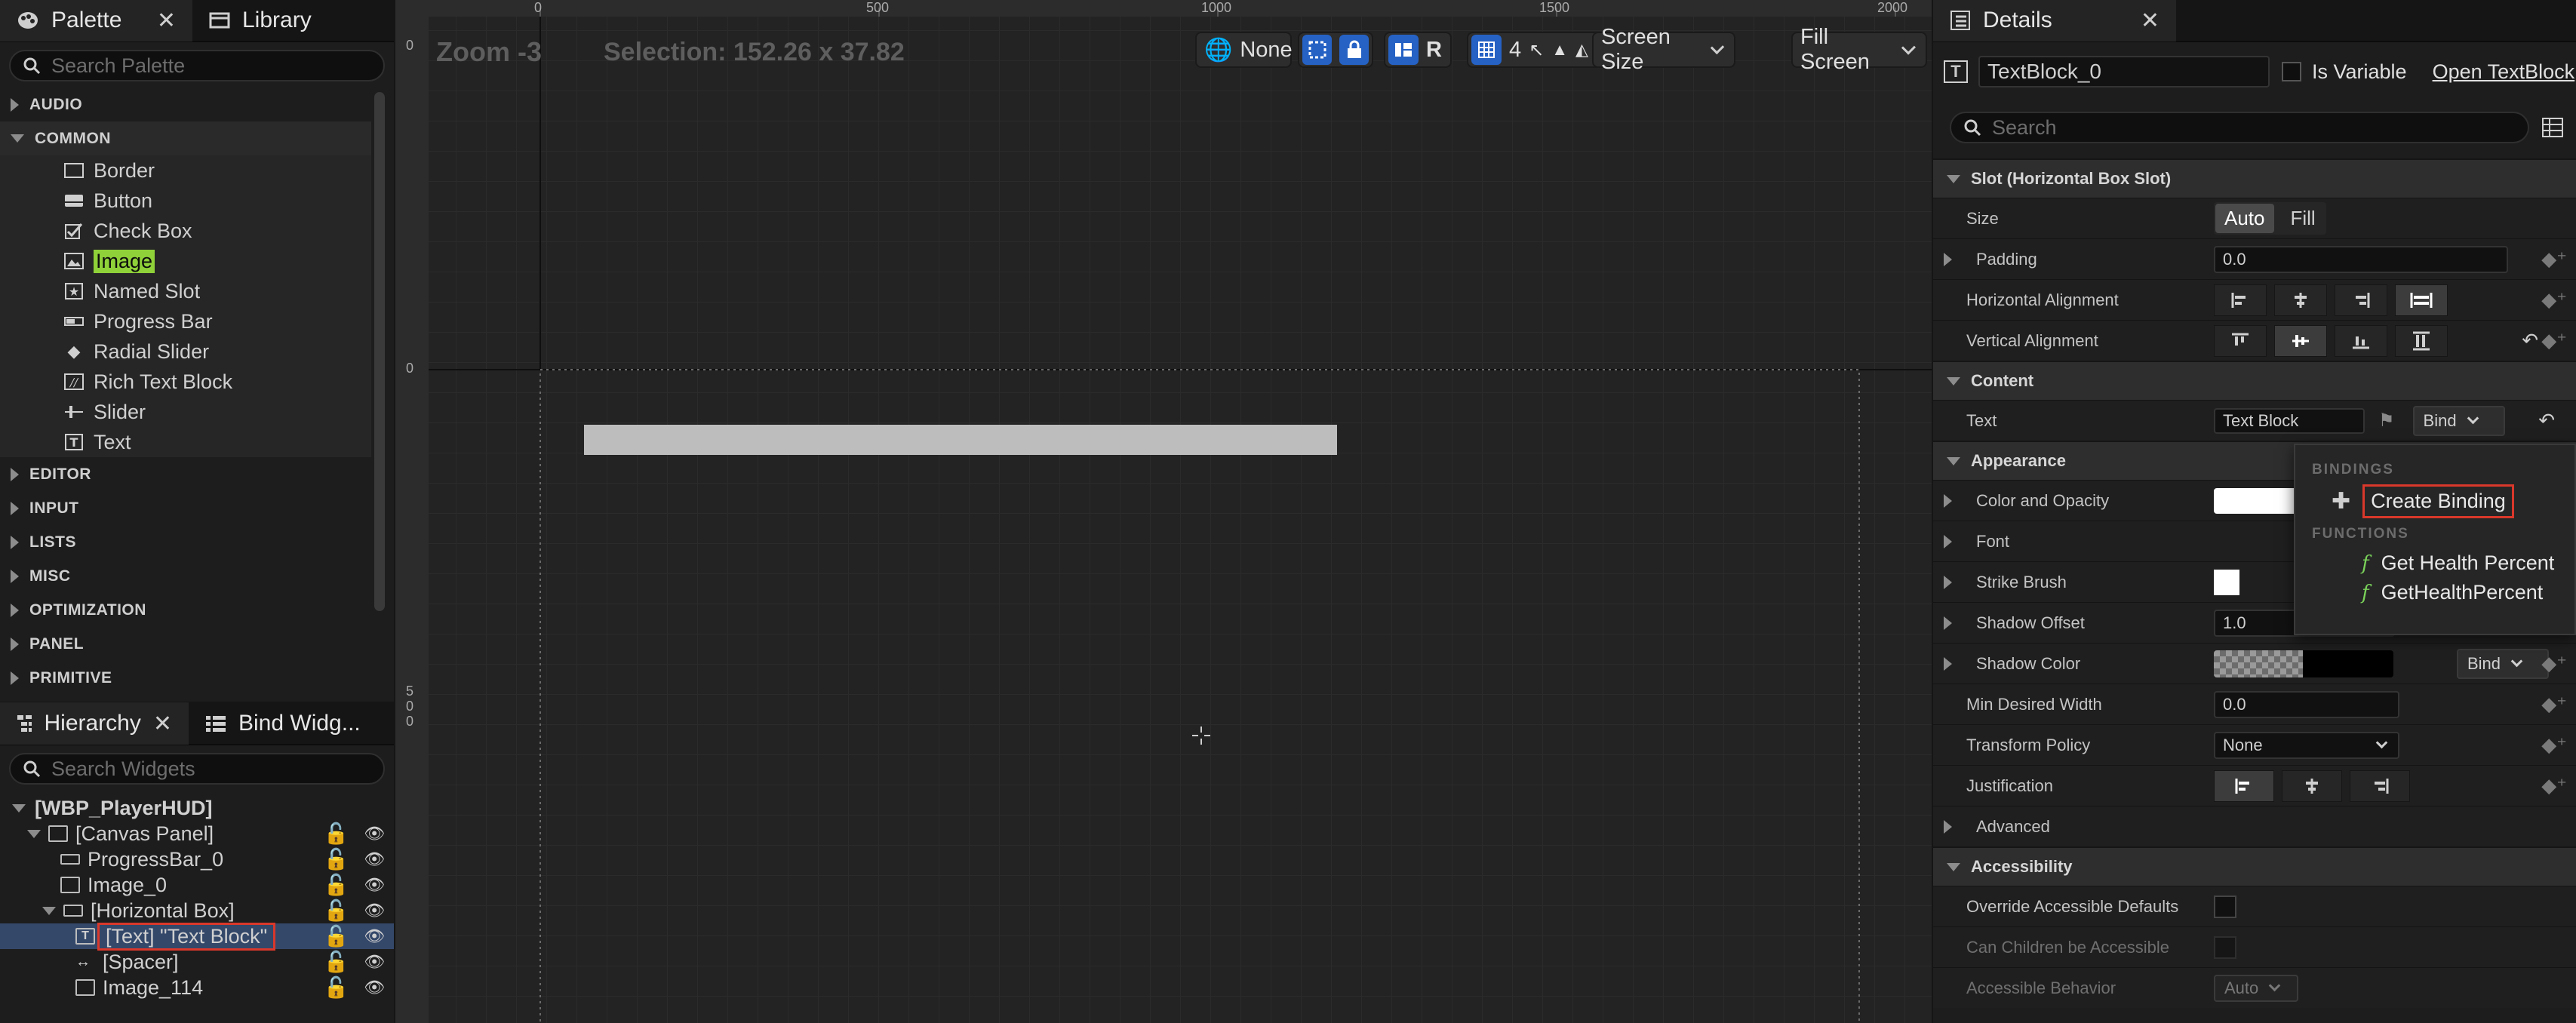 The width and height of the screenshot is (2576, 1023). Describe the element at coordinates (197, 808) in the screenshot. I see `tree-row-root: [WBP_PlayerHUD]` at that location.